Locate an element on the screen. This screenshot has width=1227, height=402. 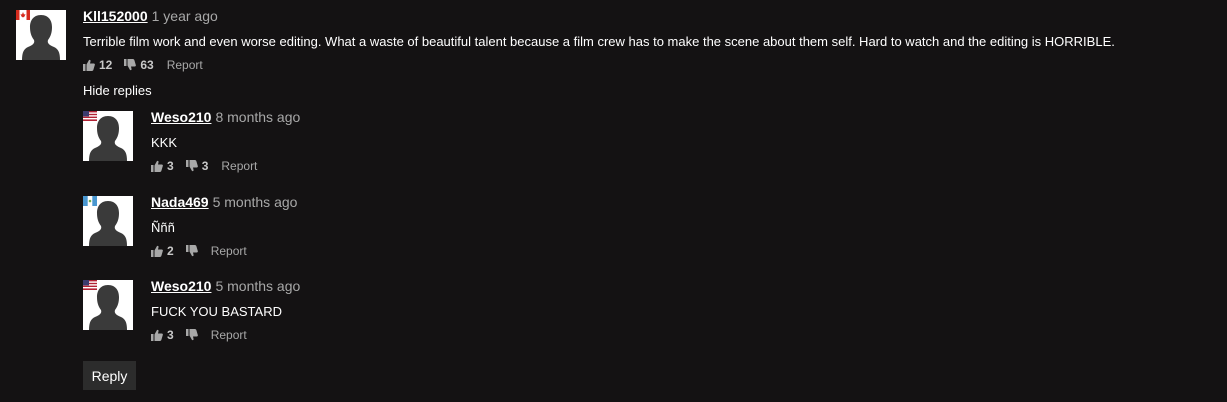
guatemala-flag-icon is located at coordinates (90, 201).